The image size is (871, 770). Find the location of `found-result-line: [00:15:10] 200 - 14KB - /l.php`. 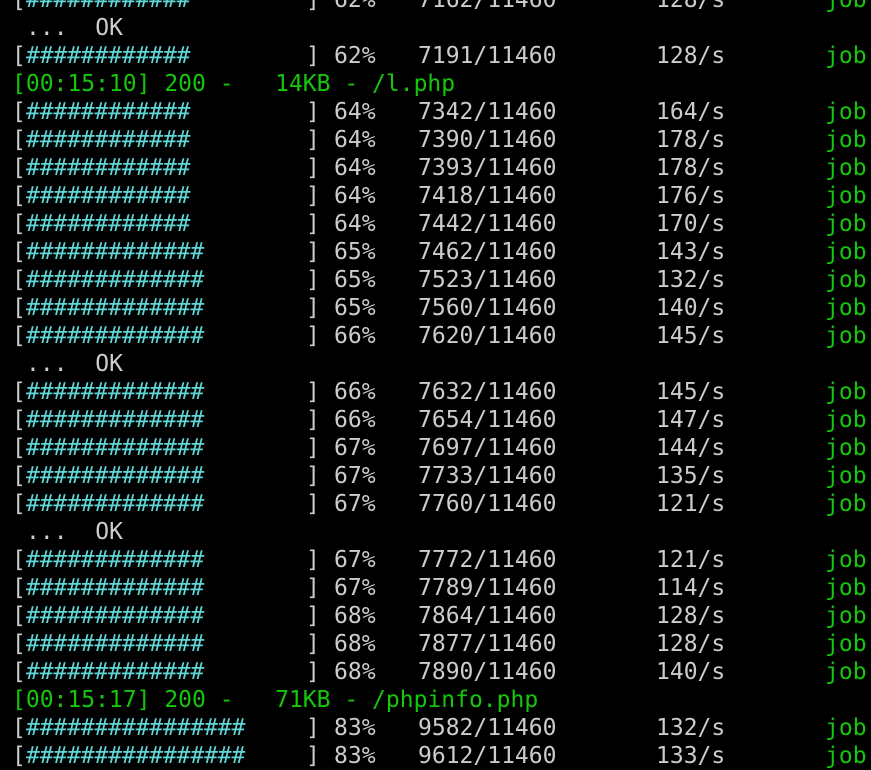

found-result-line: [00:15:10] 200 - 14KB - /l.php is located at coordinates (435, 84).